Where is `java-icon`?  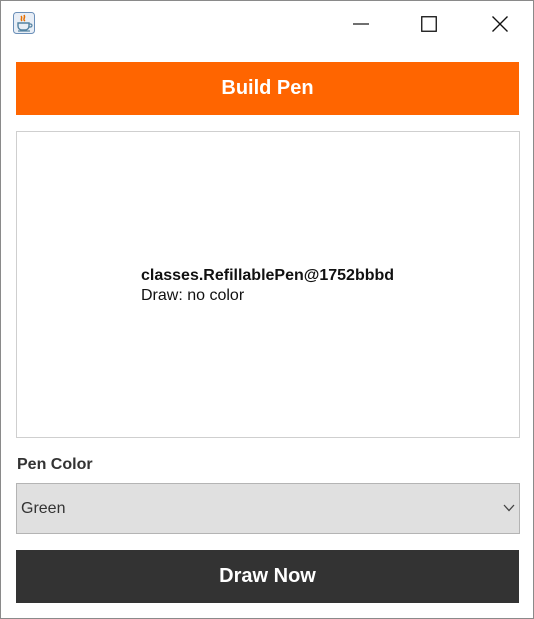 java-icon is located at coordinates (24, 23).